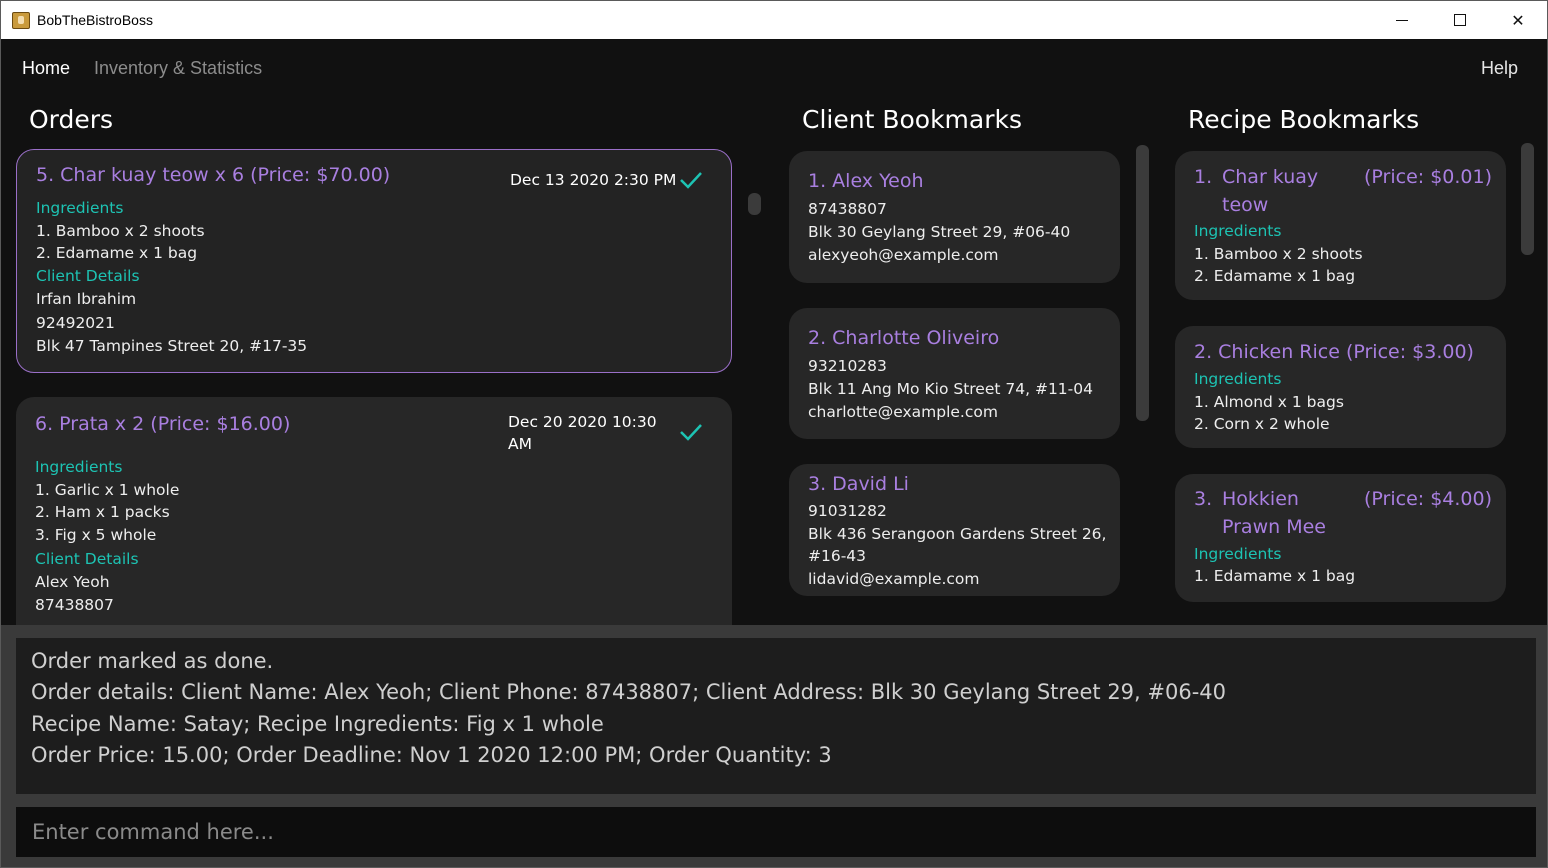 This screenshot has width=1548, height=868. I want to click on client-email: lidavid@example.com, so click(894, 579).